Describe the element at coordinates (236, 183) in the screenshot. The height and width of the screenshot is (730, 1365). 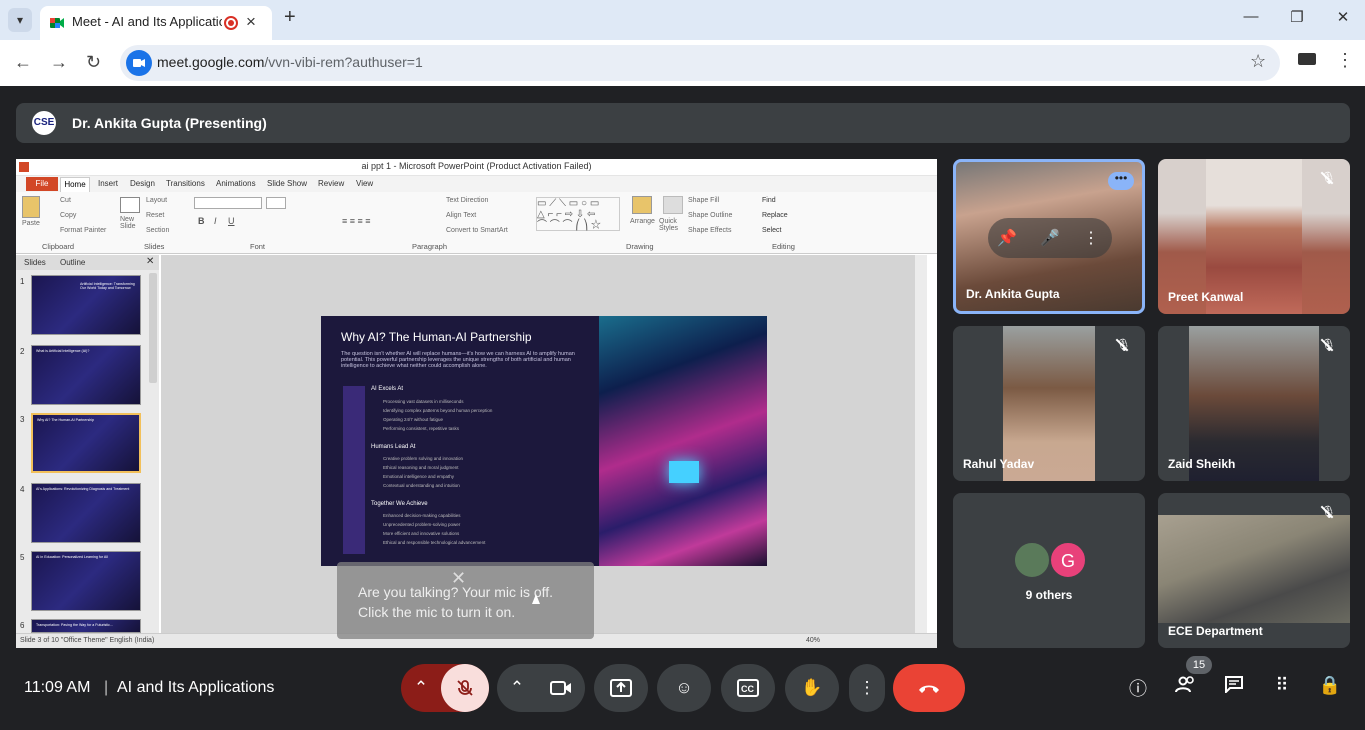
I see `ppt-tab-animations: Animations` at that location.